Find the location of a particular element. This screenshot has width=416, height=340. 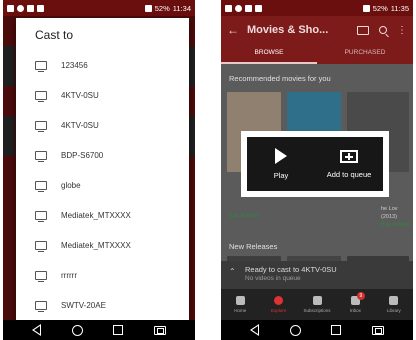

section-heading: Recommended movies for you is located at coordinates (280, 78).